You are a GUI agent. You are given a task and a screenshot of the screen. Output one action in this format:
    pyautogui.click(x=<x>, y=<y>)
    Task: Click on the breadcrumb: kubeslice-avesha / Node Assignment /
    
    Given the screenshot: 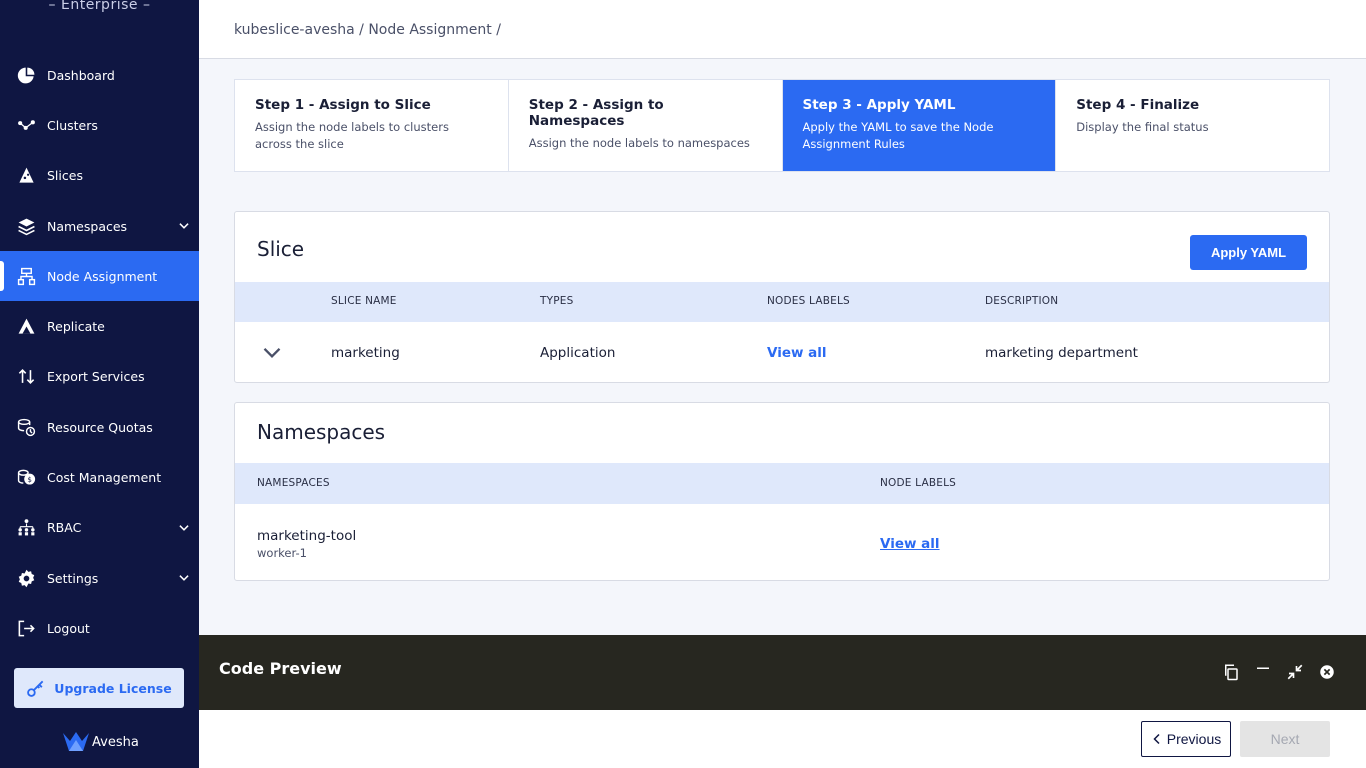 What is the action you would take?
    pyautogui.click(x=367, y=30)
    